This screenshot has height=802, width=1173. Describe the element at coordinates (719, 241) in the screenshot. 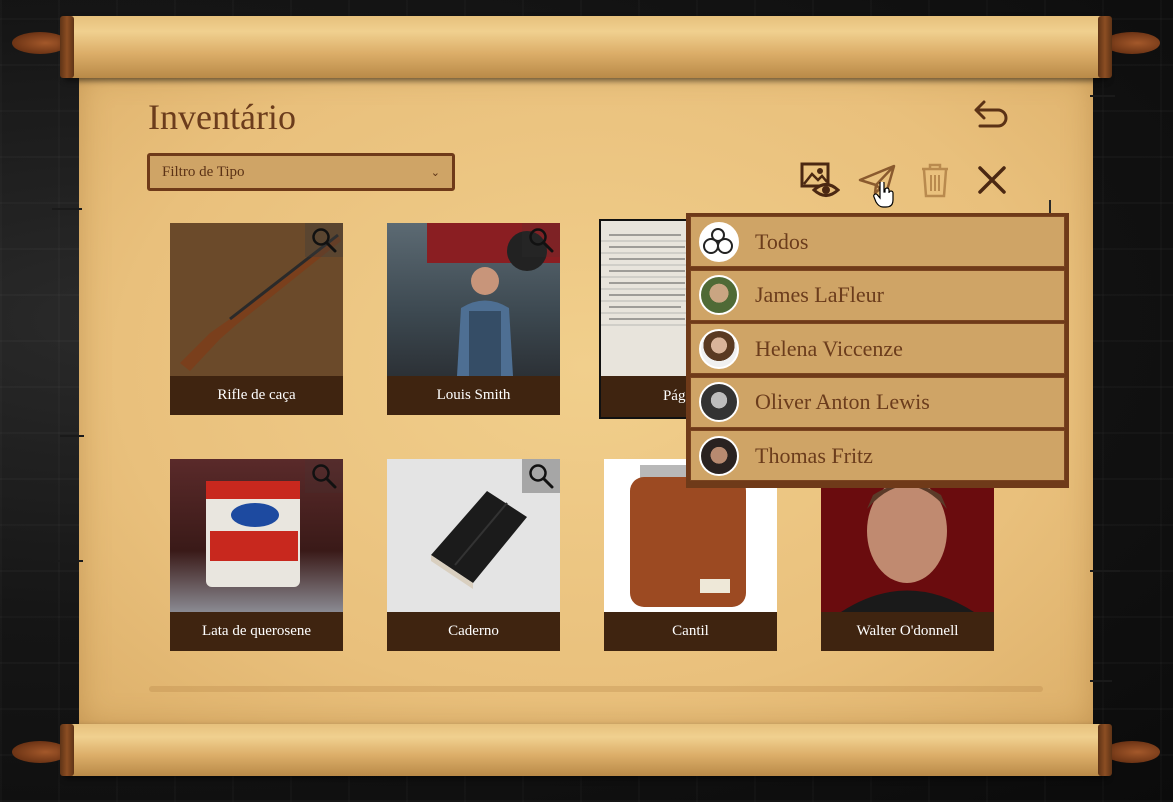

I see `group-avatar-icon` at that location.